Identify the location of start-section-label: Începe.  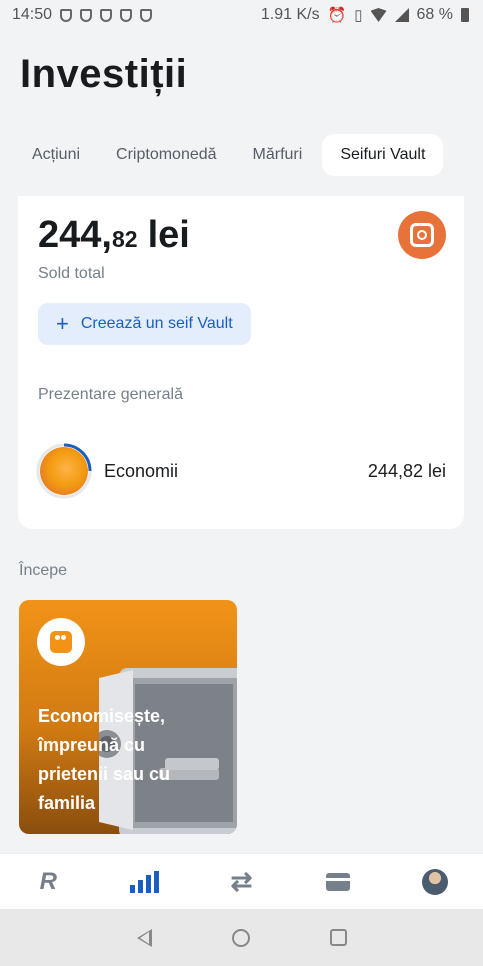
(43, 570).